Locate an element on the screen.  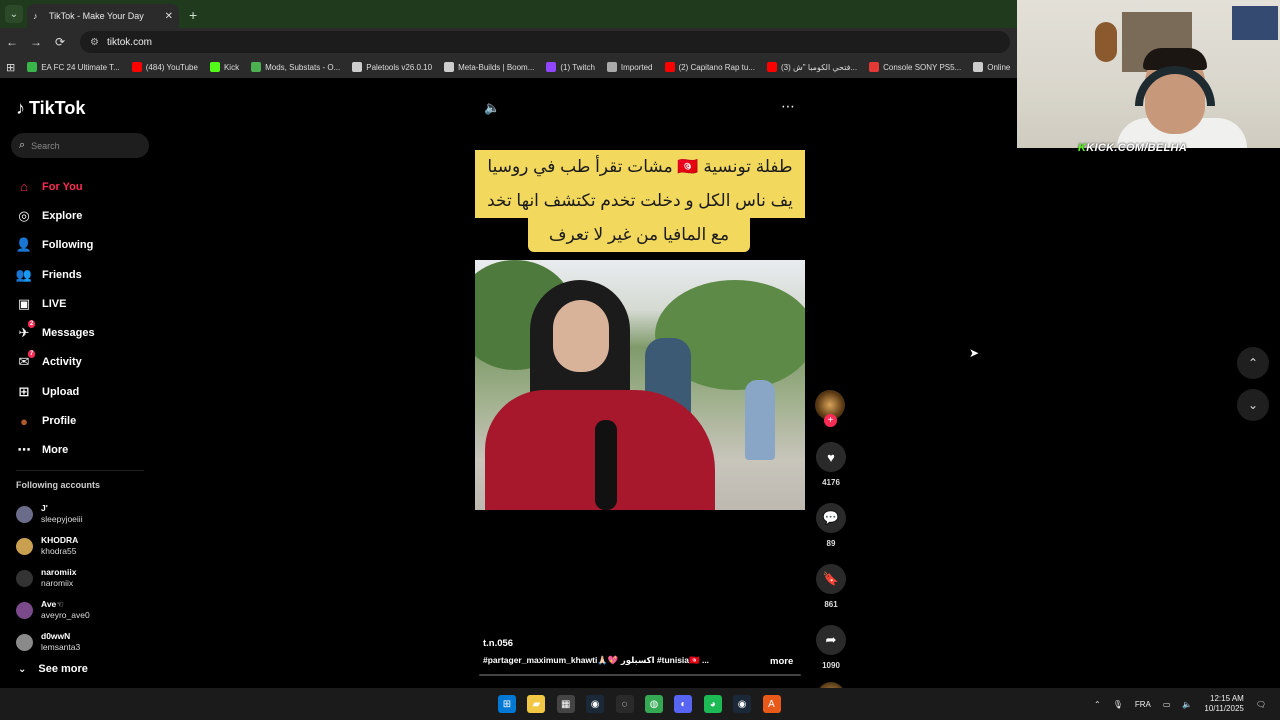
following-account-item: d0wwN lemsanta3 is located at coordinates (53, 642).